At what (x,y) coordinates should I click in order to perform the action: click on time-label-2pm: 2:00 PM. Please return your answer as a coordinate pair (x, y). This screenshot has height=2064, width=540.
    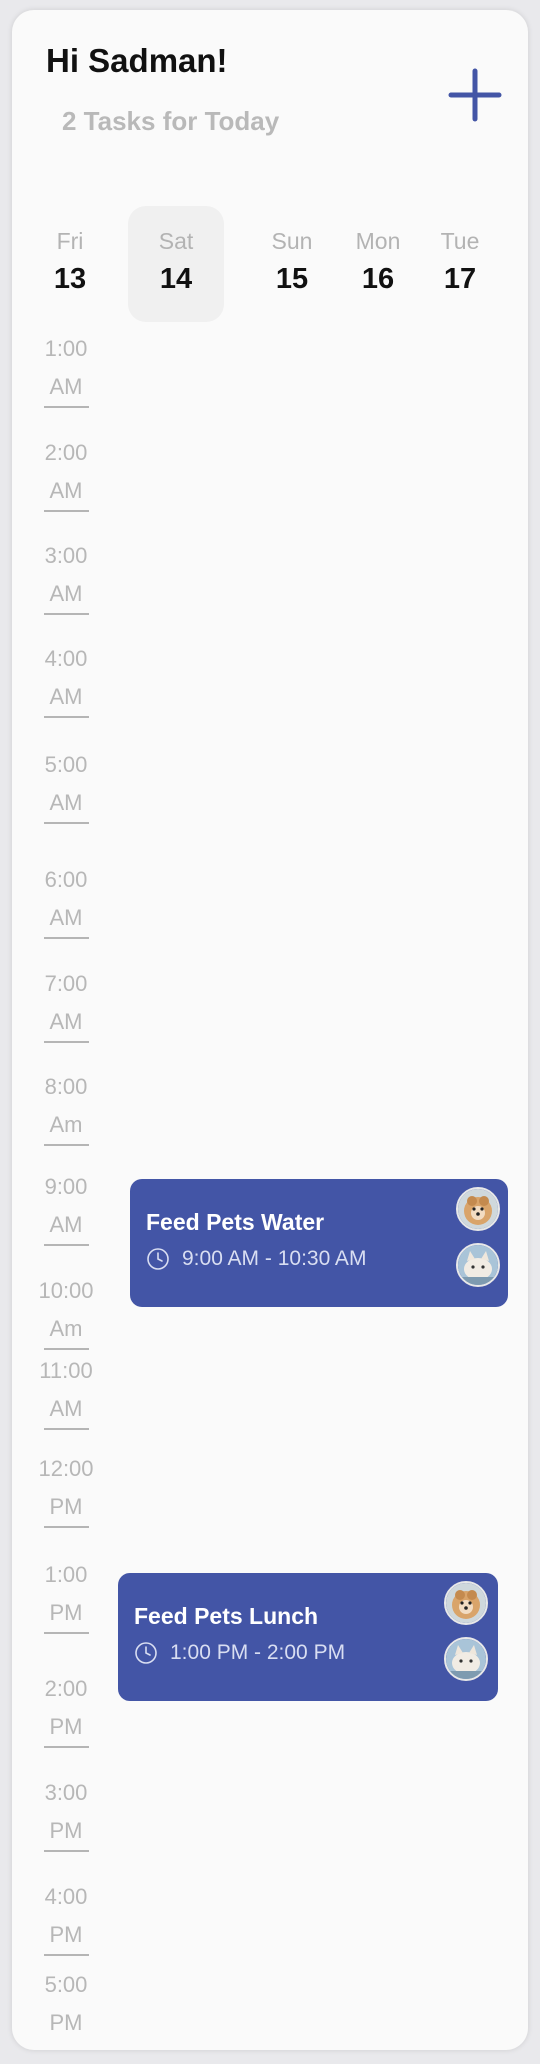
    Looking at the image, I should click on (66, 1709).